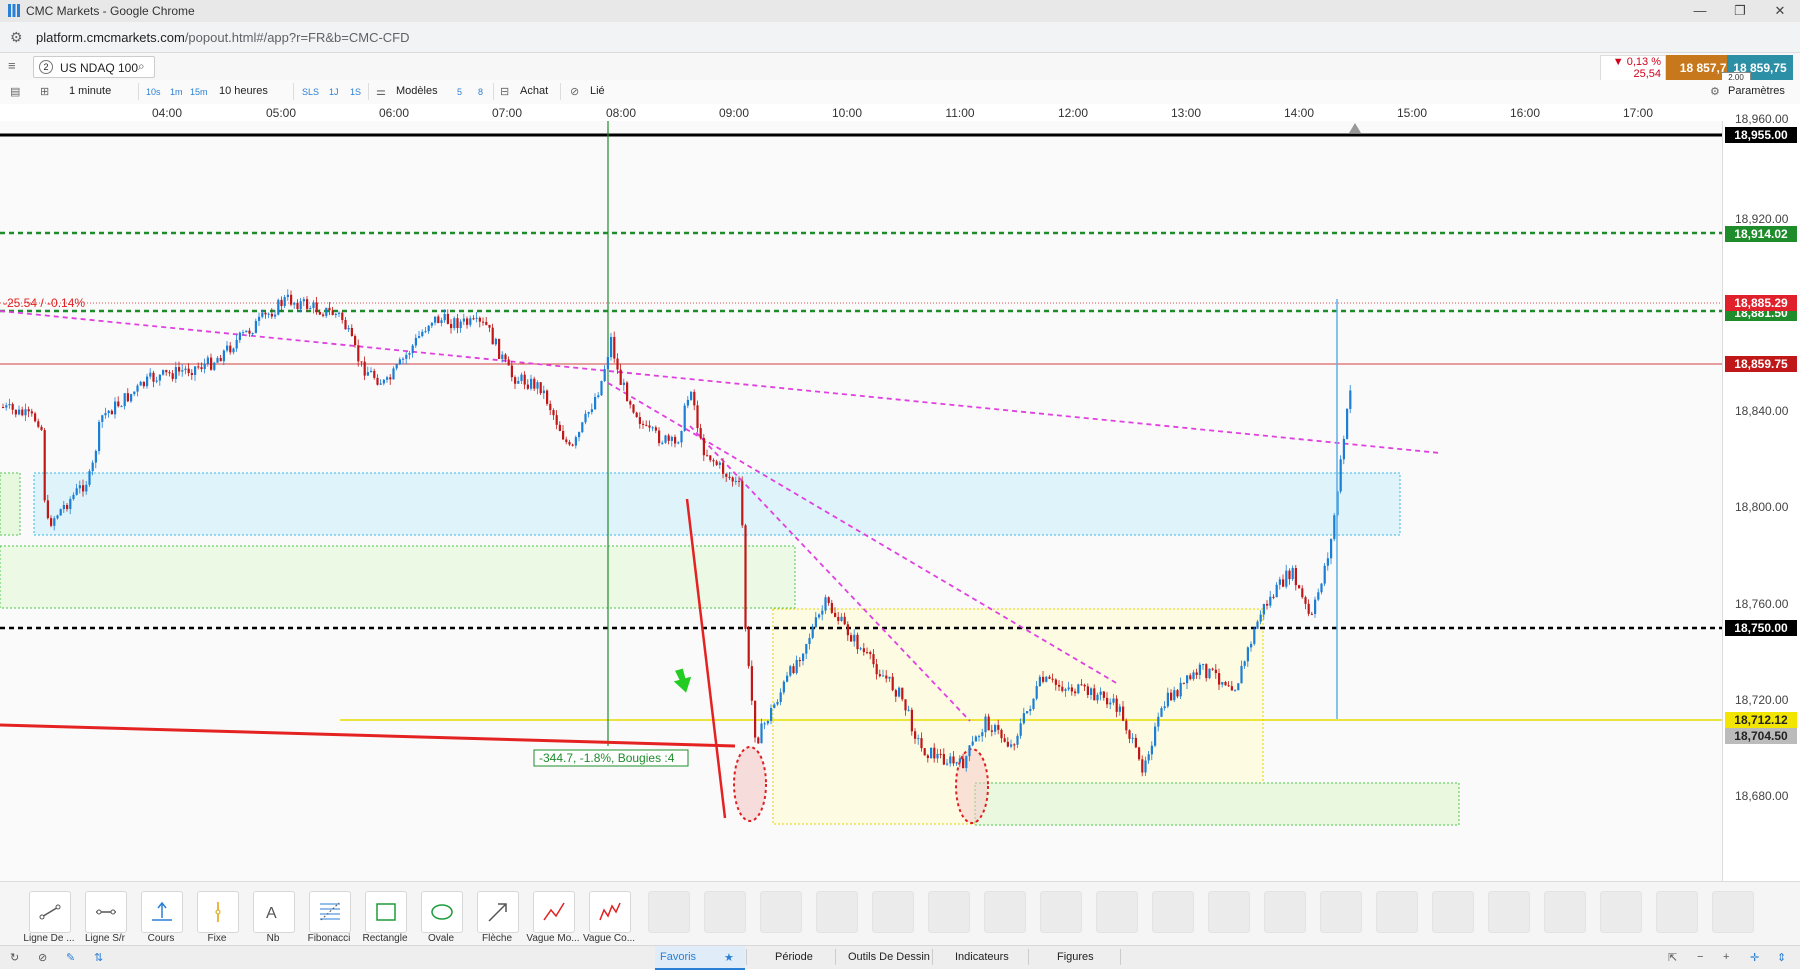 The height and width of the screenshot is (970, 1800). Describe the element at coordinates (94, 67) in the screenshot. I see `instrument-tab: 2 US NDAQ 100 ⌕` at that location.